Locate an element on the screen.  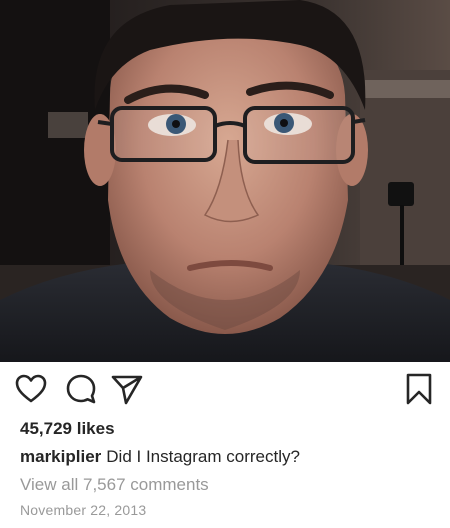
heart-outline-icon is located at coordinates (31, 389).